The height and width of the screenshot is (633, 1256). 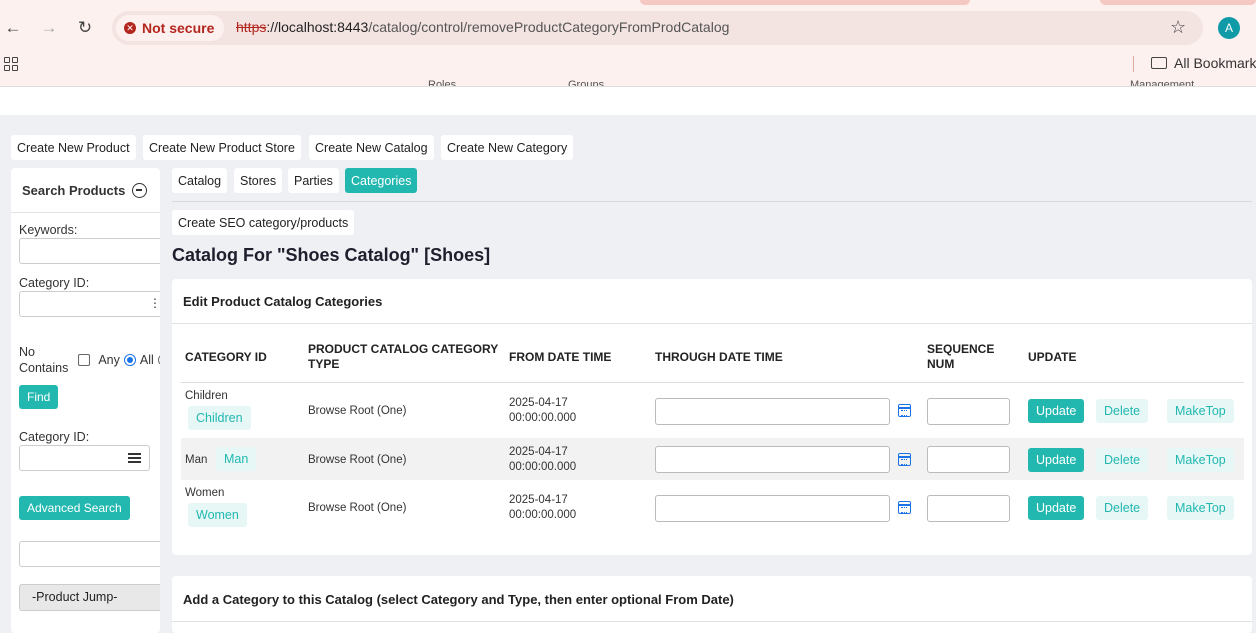 I want to click on search-products-title: Search Products, so click(x=74, y=190).